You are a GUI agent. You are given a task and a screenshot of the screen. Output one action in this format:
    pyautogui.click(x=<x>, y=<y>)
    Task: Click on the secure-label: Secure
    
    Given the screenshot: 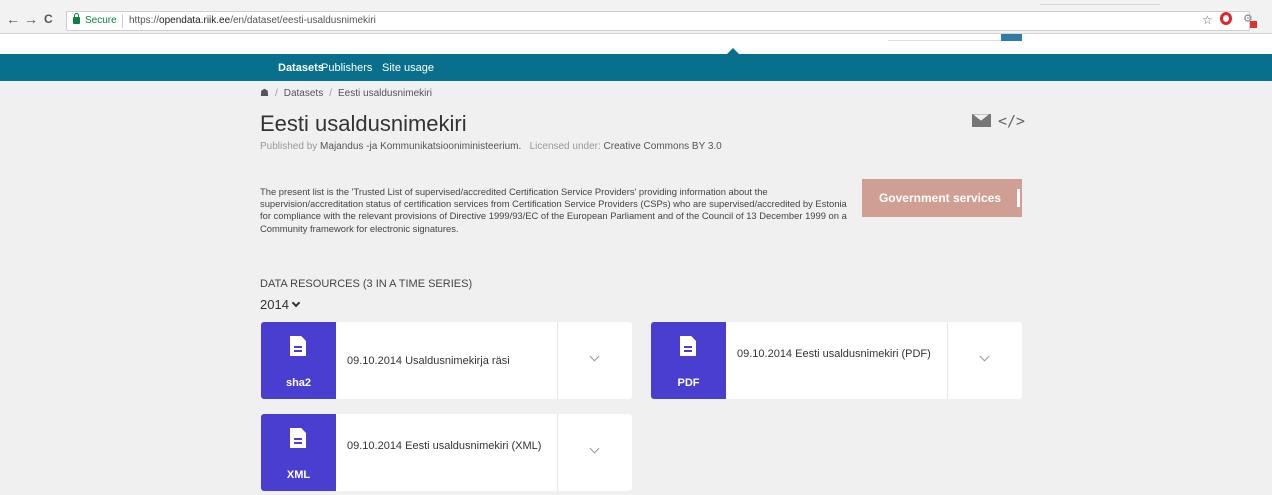 What is the action you would take?
    pyautogui.click(x=101, y=20)
    